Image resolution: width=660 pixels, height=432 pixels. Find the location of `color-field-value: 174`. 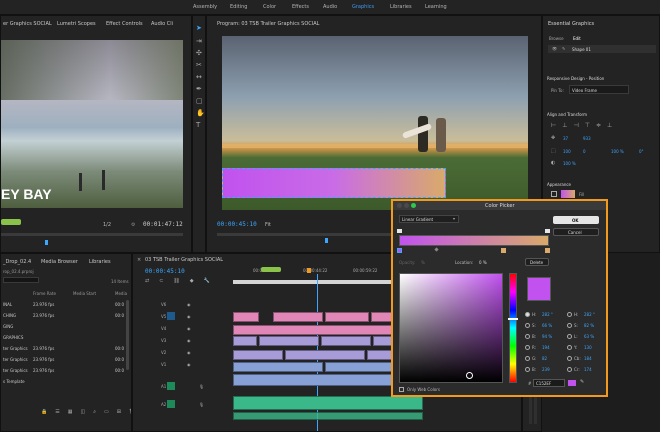

color-field-value: 174 is located at coordinates (588, 369).